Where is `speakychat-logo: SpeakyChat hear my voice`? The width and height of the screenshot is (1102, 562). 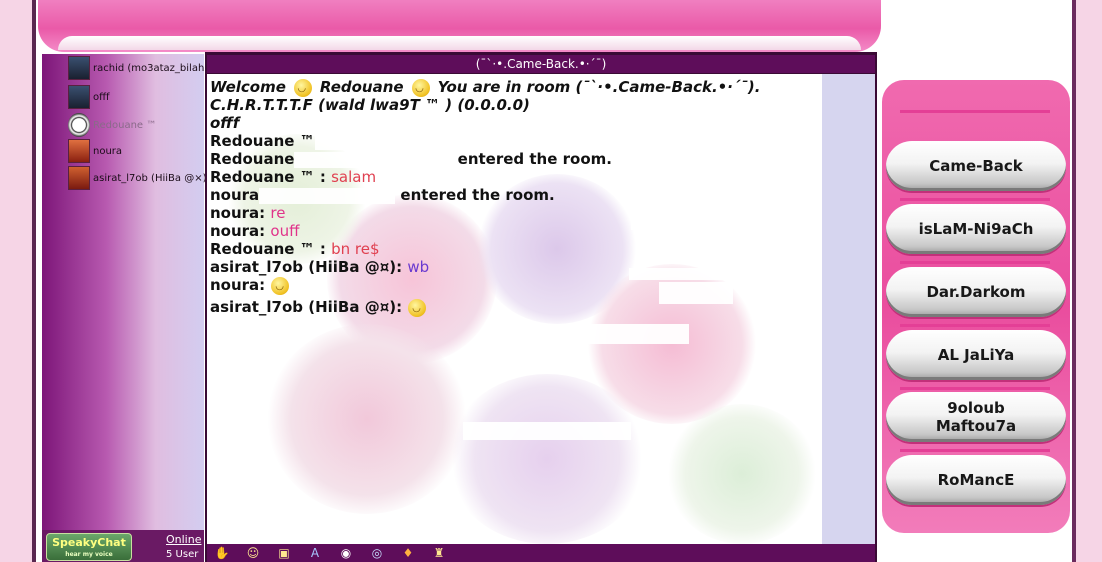
speakychat-logo: SpeakyChat hear my voice is located at coordinates (89, 547).